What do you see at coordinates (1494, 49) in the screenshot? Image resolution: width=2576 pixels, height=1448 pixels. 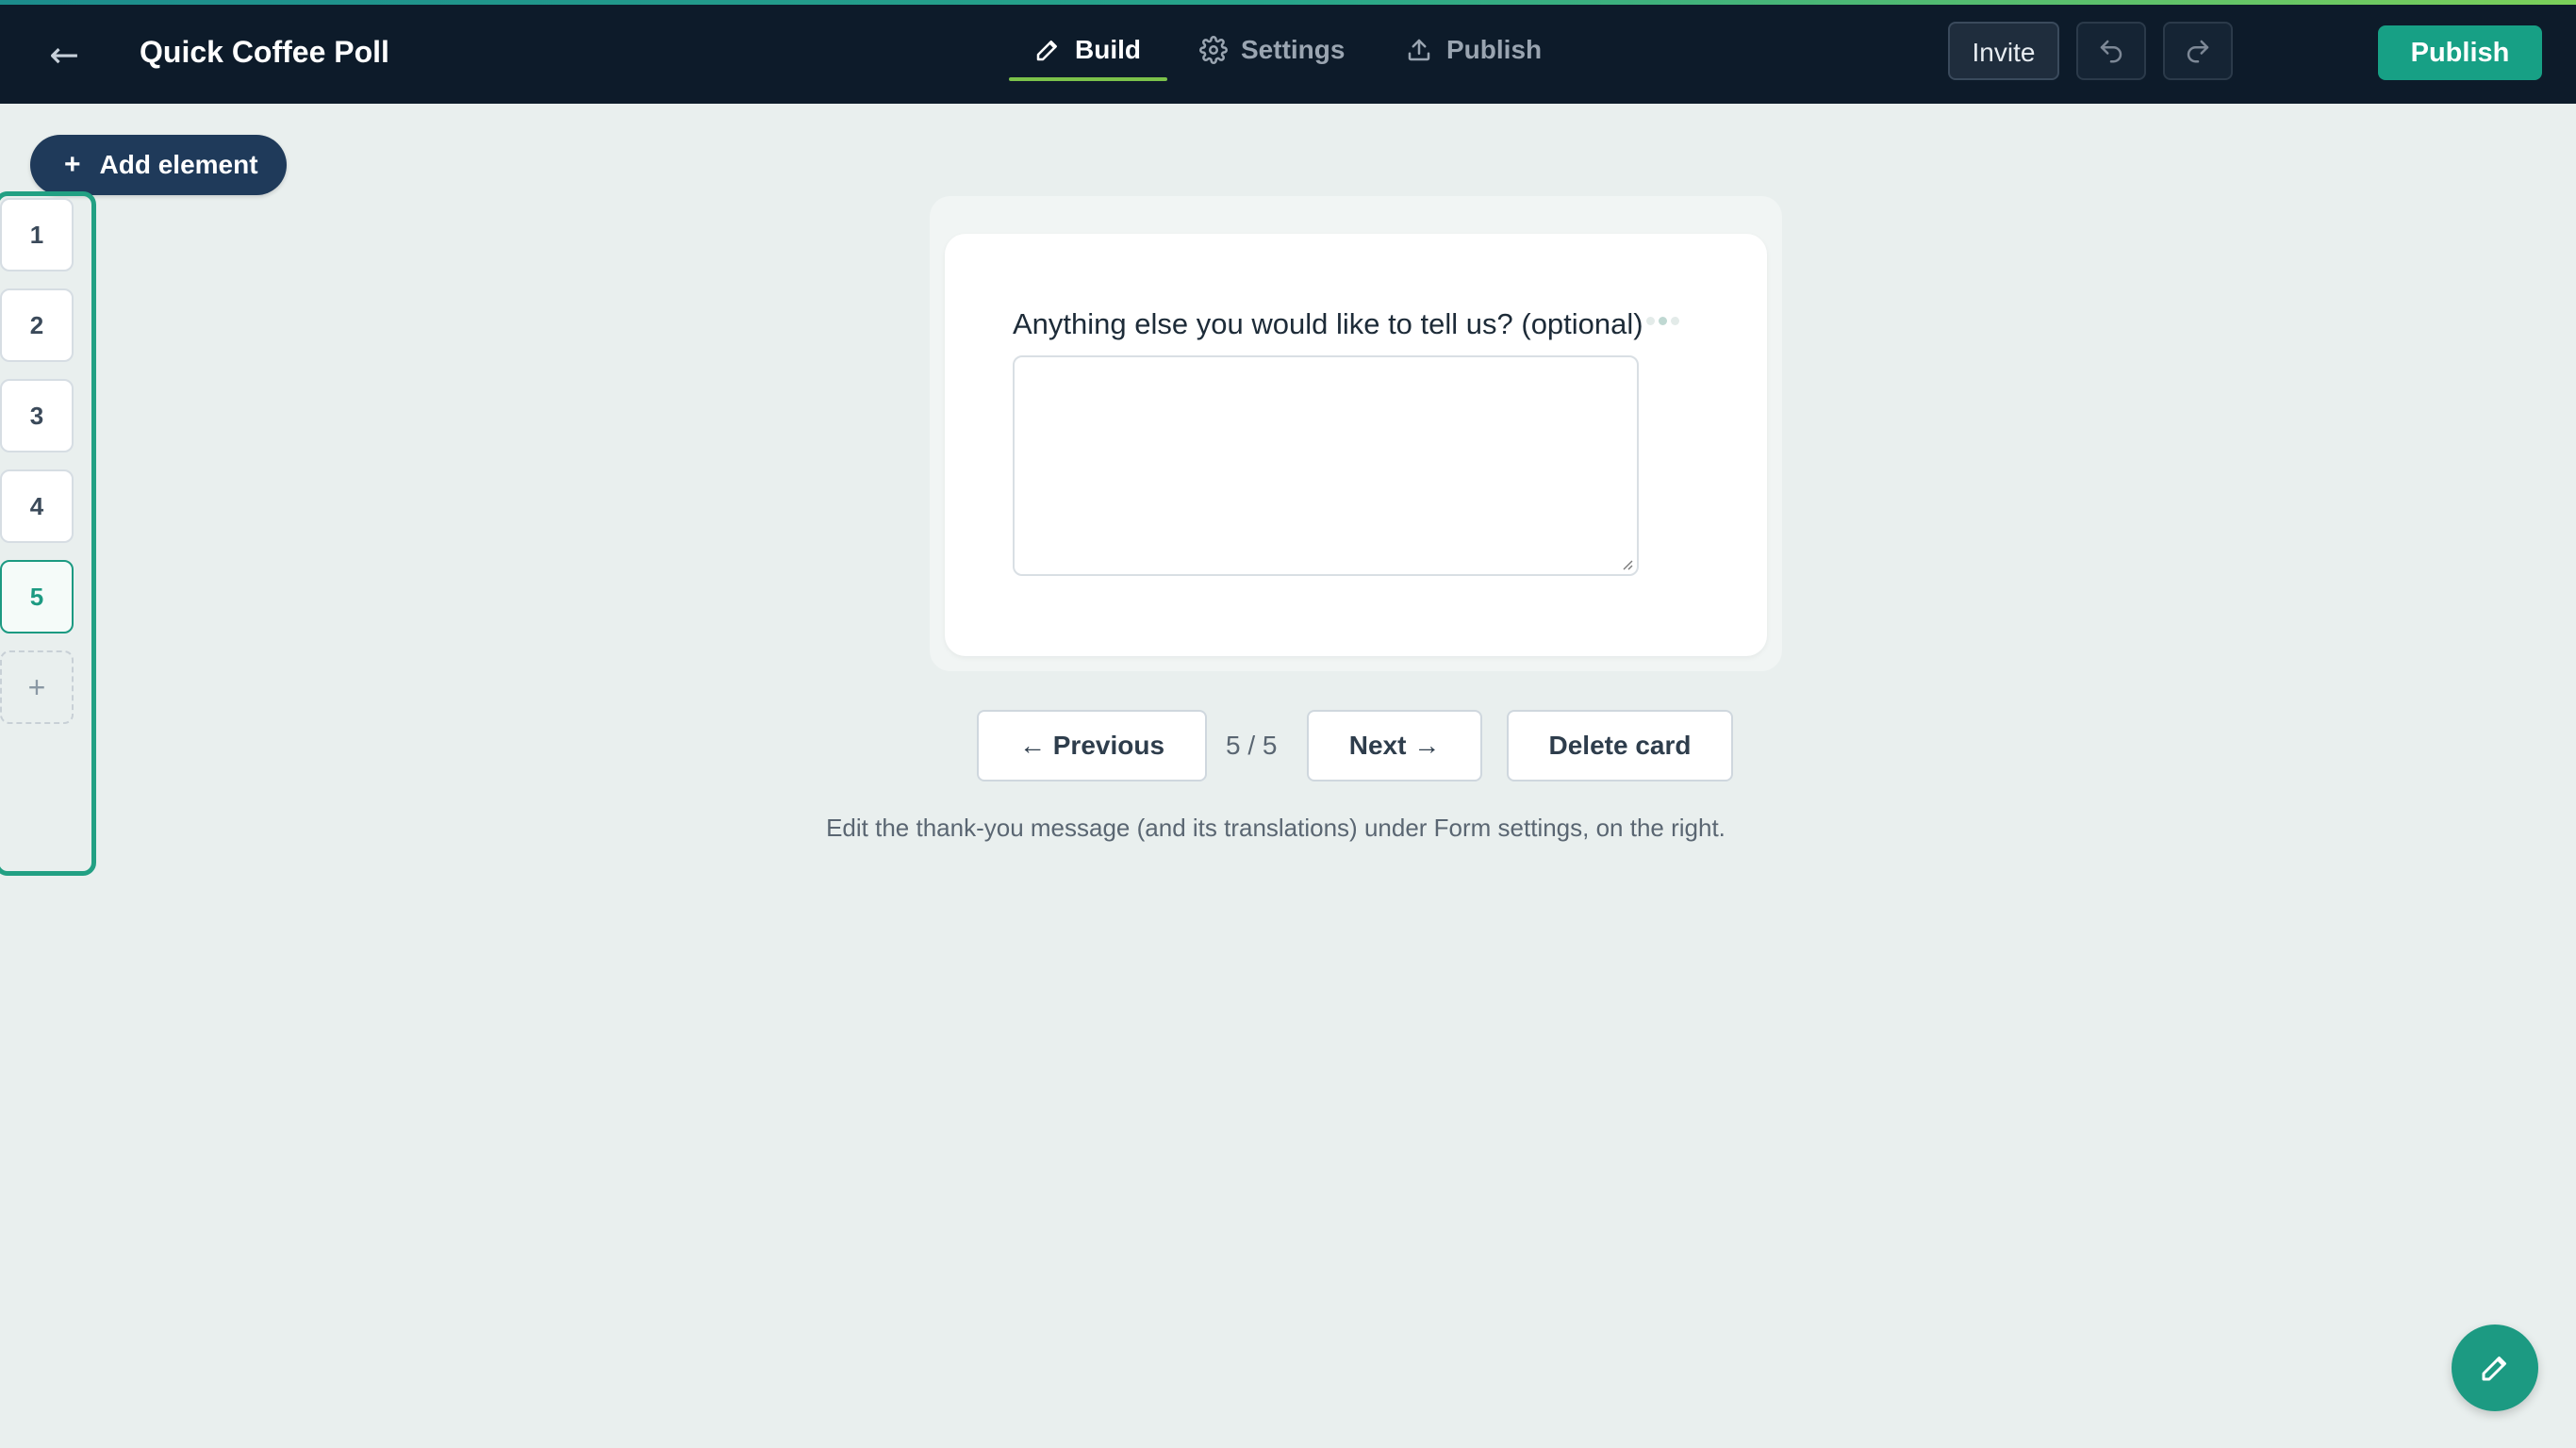 I see `tab-publish-label: Publish` at bounding box center [1494, 49].